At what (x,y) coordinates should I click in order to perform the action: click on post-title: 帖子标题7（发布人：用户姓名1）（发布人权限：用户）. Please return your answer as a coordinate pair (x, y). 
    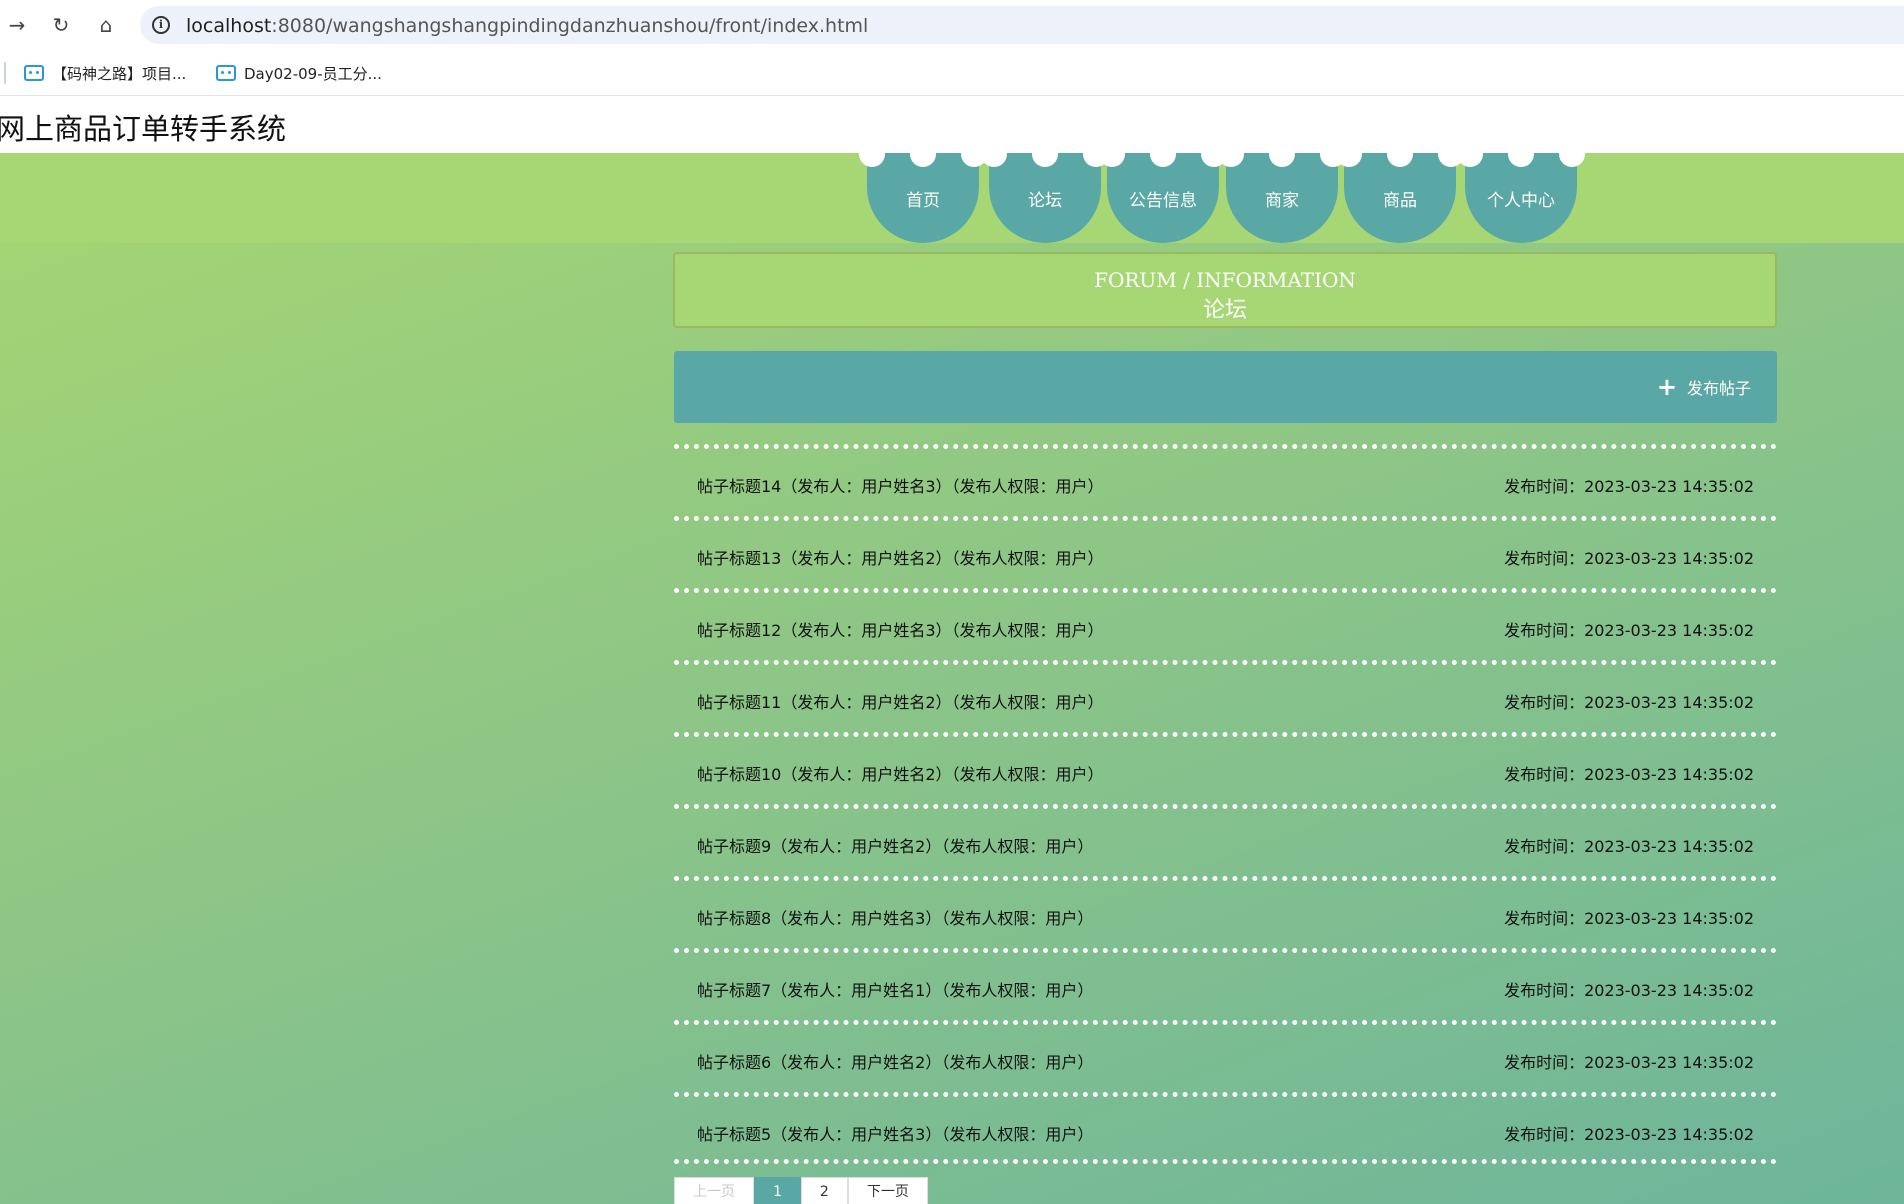
    Looking at the image, I should click on (895, 989).